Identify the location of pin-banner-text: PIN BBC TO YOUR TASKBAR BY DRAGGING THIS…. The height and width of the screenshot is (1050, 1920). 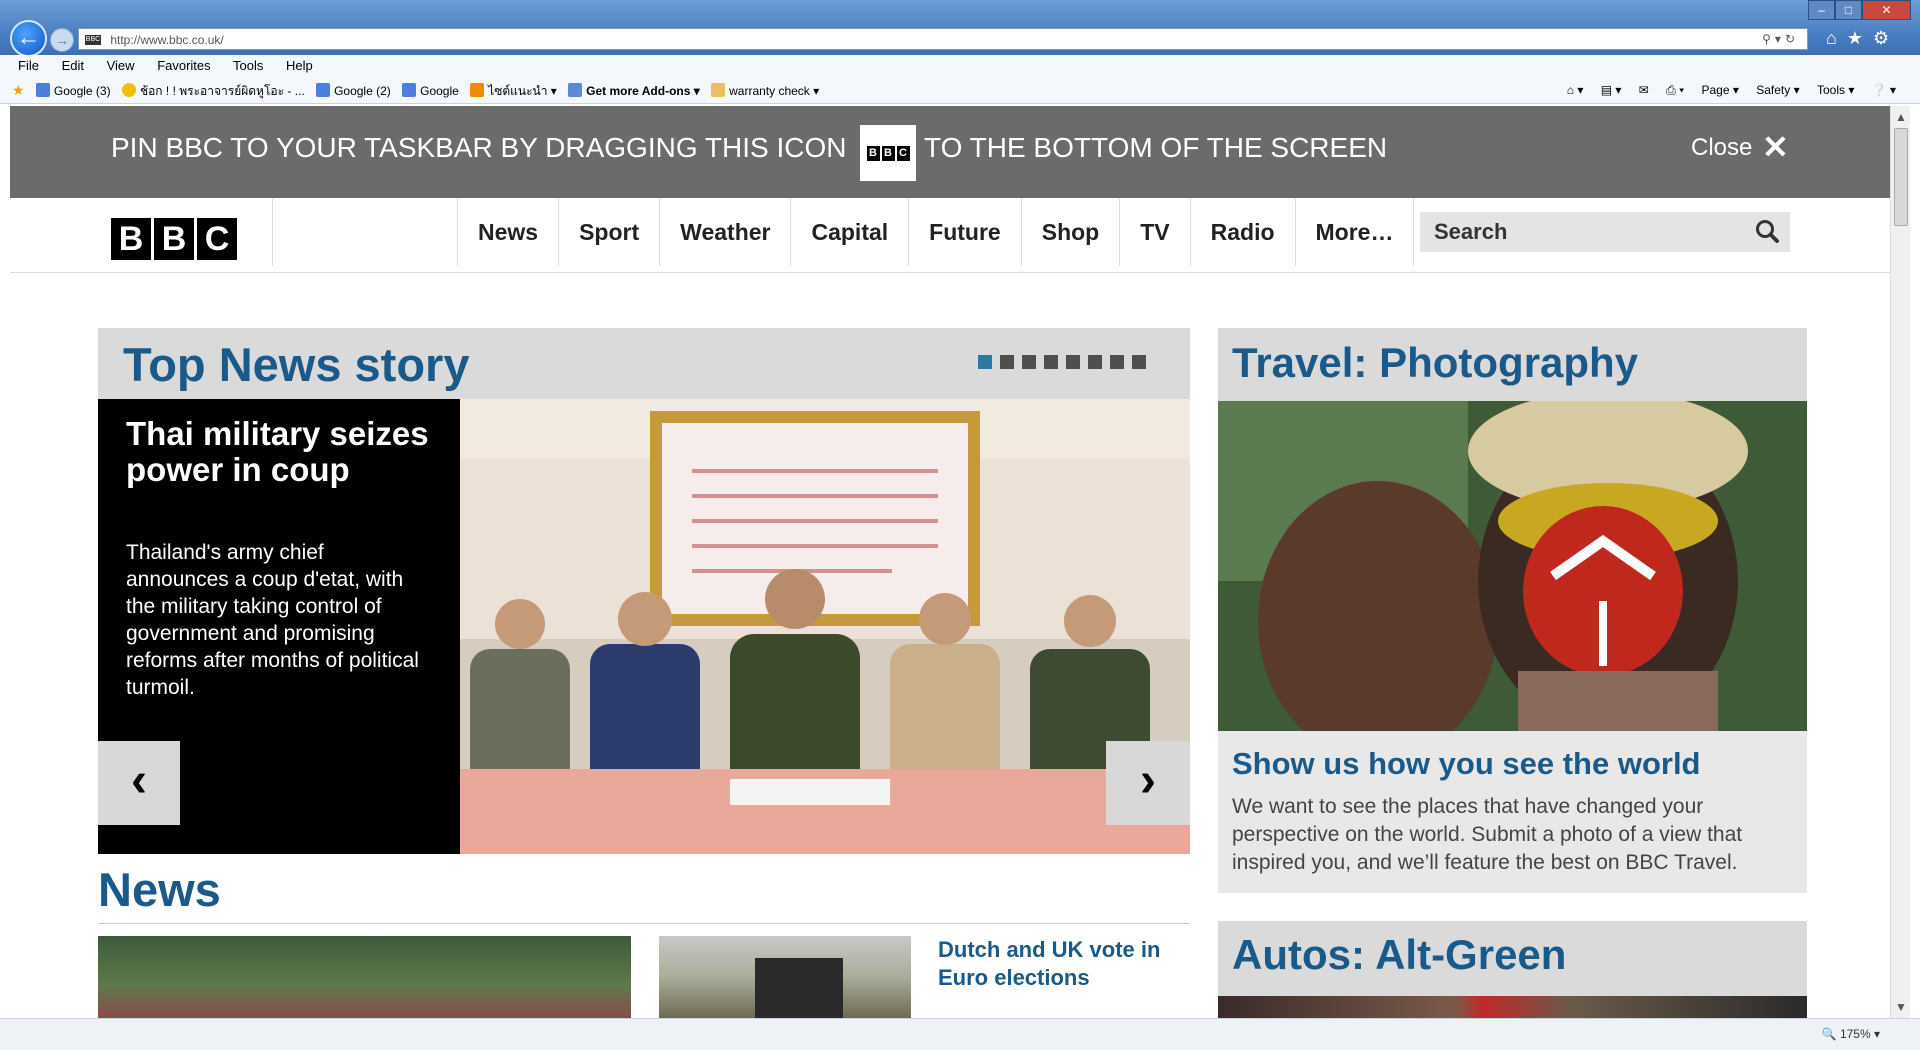
(479, 147).